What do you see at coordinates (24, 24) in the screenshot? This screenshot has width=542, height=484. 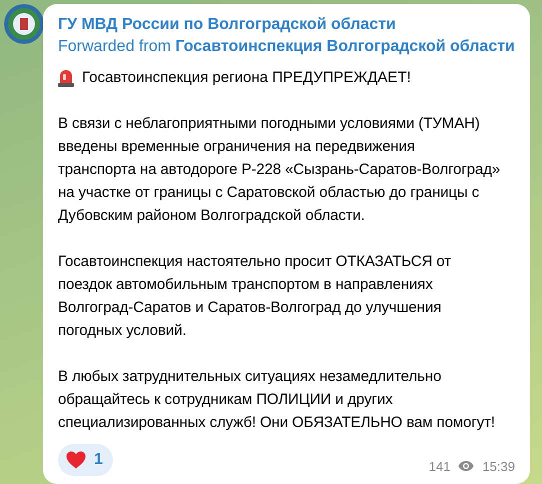 I see `avatar-icon` at bounding box center [24, 24].